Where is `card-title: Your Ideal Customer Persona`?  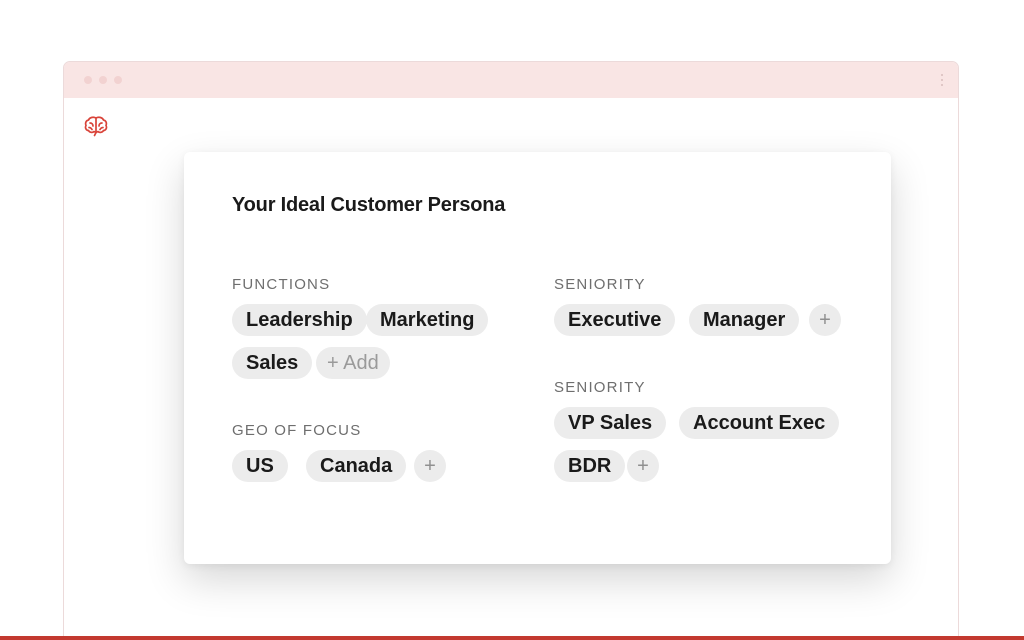
card-title: Your Ideal Customer Persona is located at coordinates (369, 205).